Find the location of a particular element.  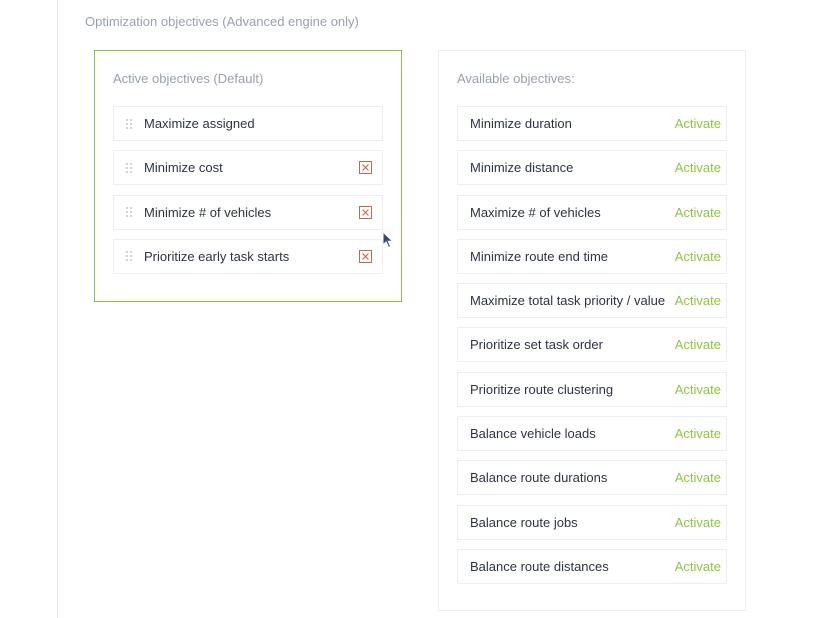

available-objective-item: Minimize route end time Activate is located at coordinates (592, 256).